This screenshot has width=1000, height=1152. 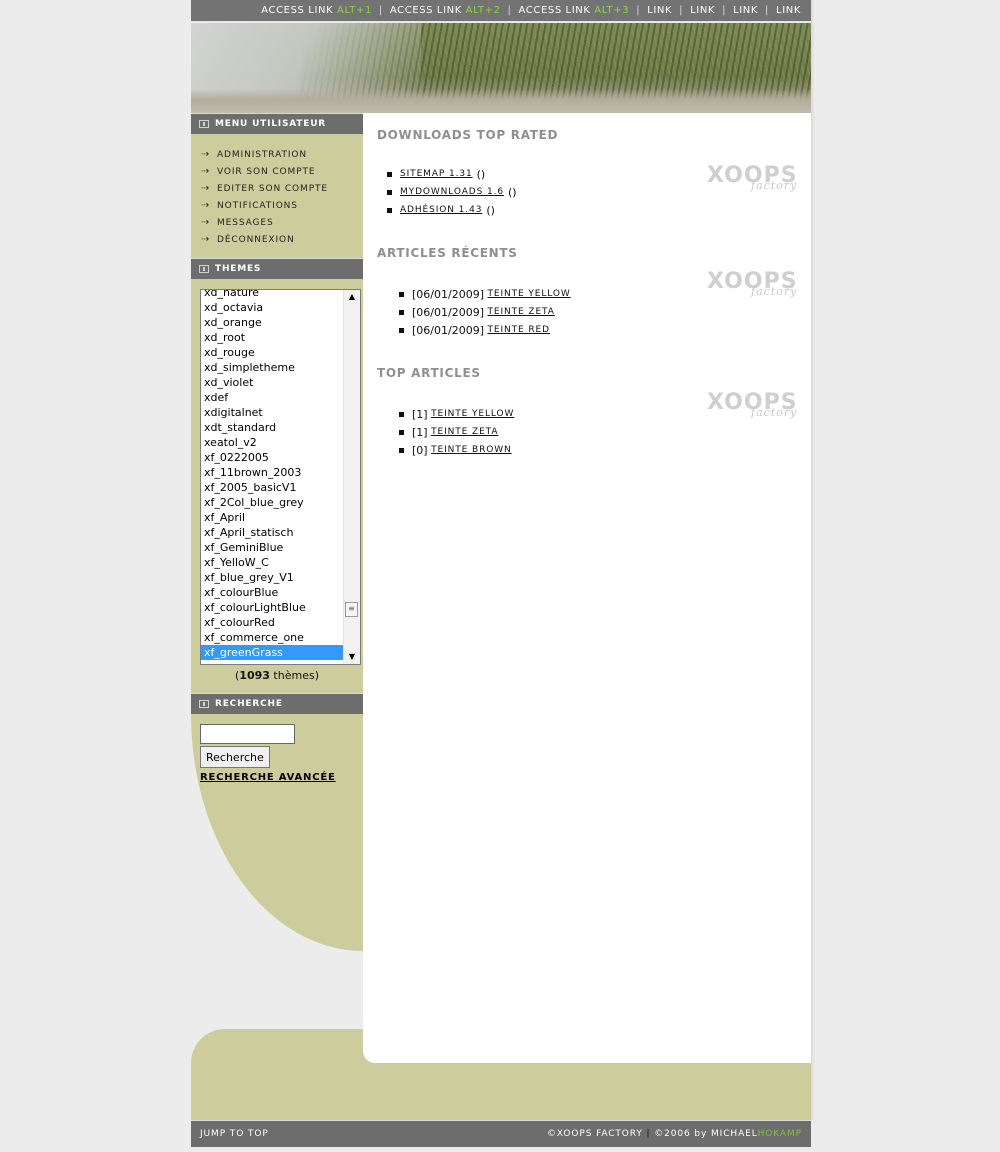 I want to click on theme-option: xf_0222005, so click(x=272, y=457).